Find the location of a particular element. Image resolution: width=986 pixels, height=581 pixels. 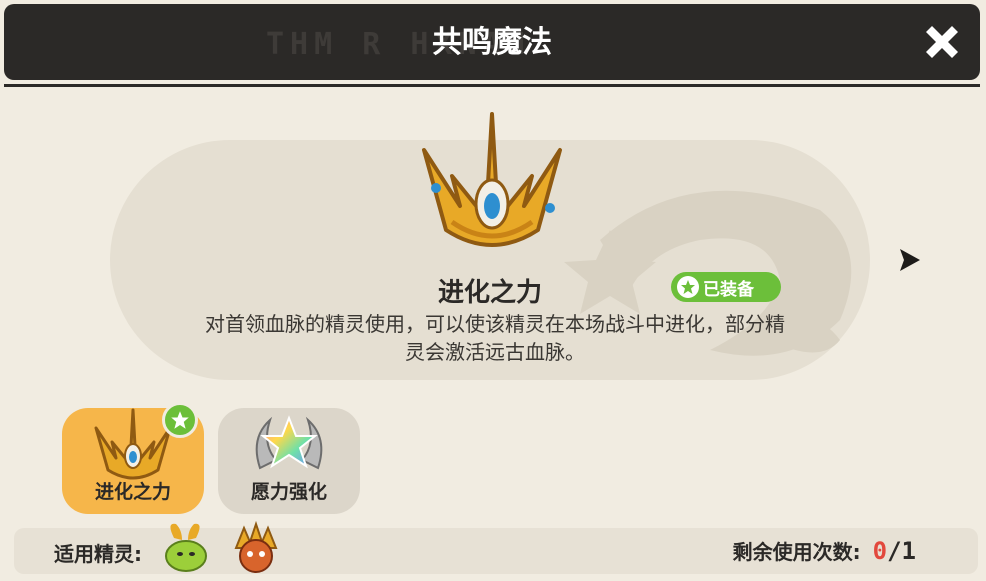

remaining-uses-label: 剩余使用次数: is located at coordinates (796, 552).